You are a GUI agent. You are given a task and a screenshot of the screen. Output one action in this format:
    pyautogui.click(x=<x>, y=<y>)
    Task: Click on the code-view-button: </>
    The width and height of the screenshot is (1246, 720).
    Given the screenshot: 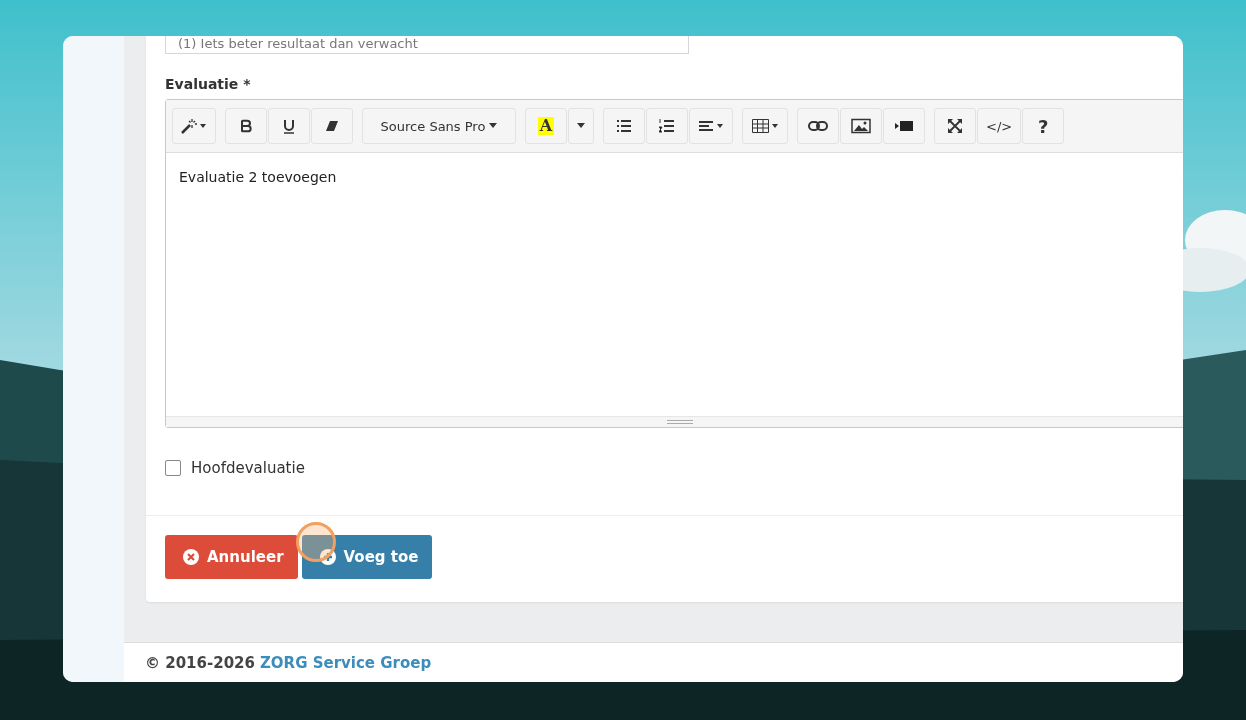 What is the action you would take?
    pyautogui.click(x=999, y=126)
    